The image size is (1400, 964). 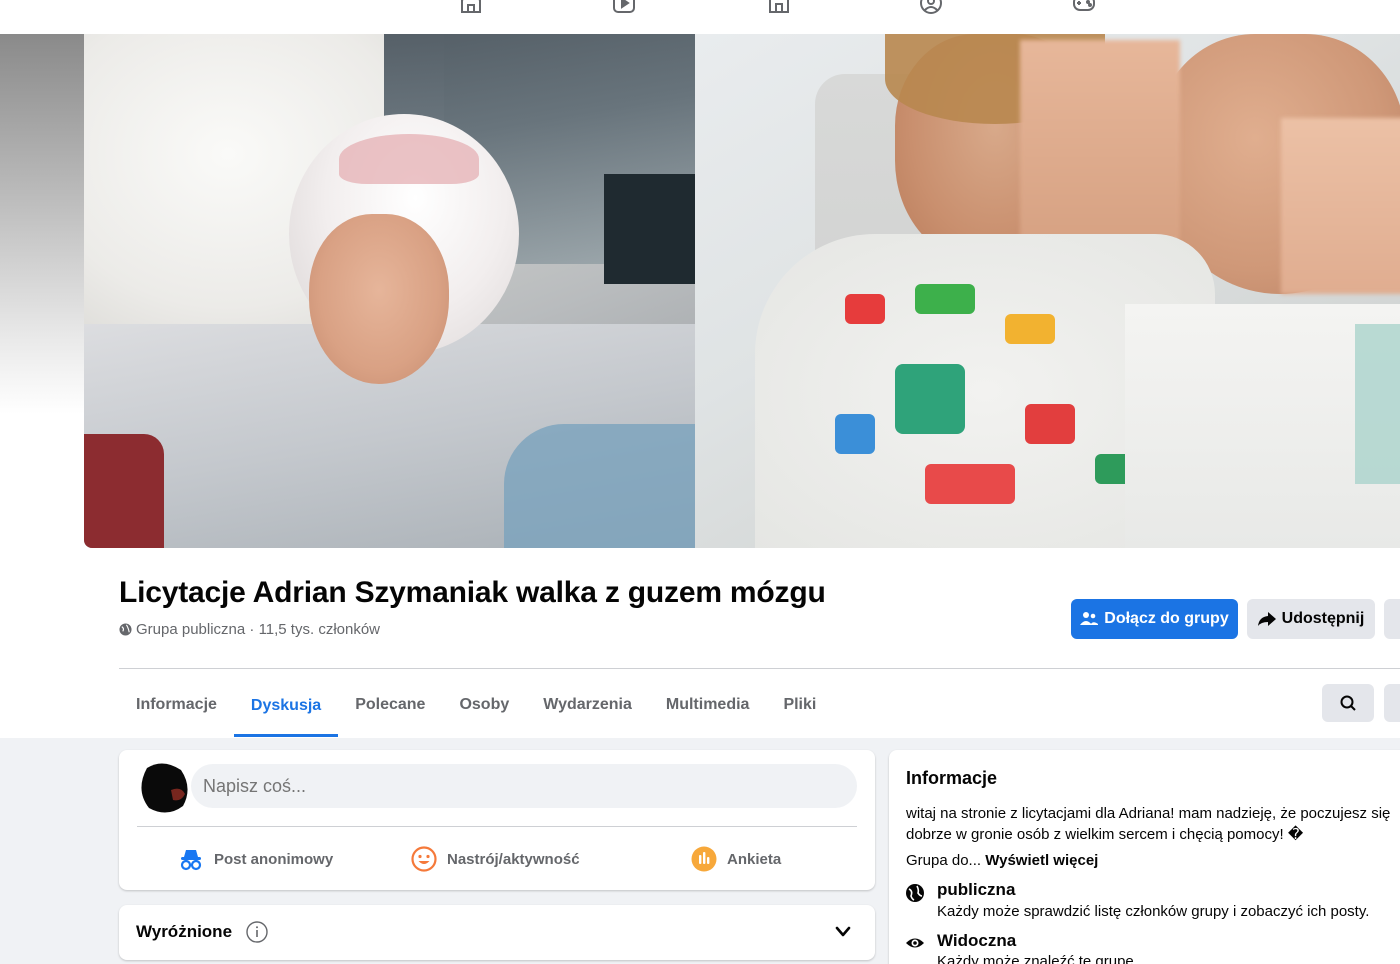 What do you see at coordinates (184, 931) in the screenshot?
I see `featured-title: Wyróżnione` at bounding box center [184, 931].